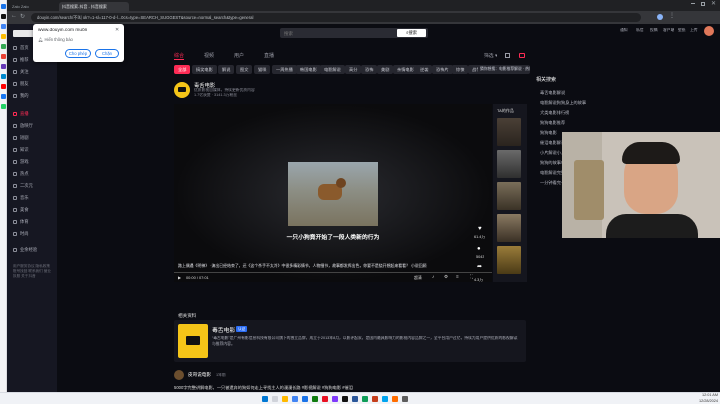 This screenshot has width=720, height=404. Describe the element at coordinates (179, 55) in the screenshot. I see `tab-all: 综合` at that location.